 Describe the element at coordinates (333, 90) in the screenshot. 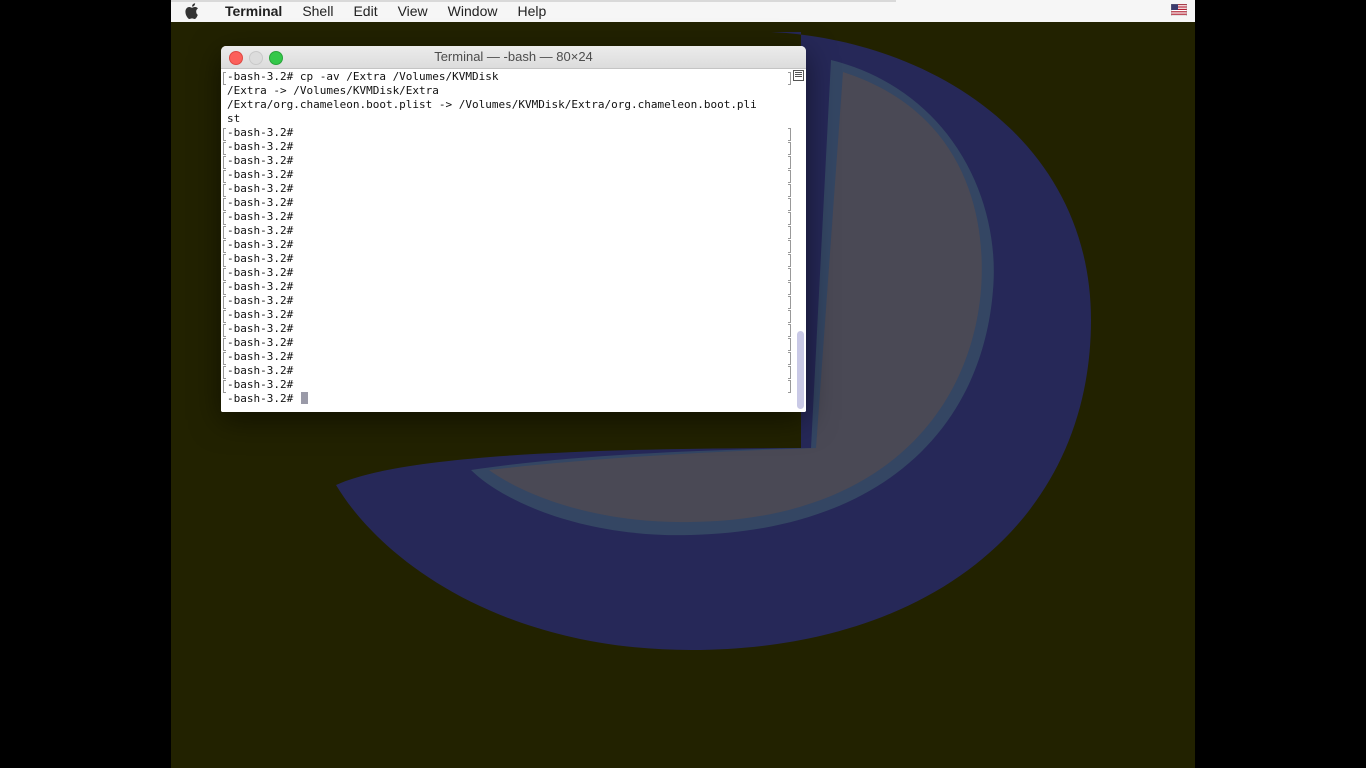

I see `terminal-line: /Extra -> /Volumes/KVMDisk/Extra` at that location.